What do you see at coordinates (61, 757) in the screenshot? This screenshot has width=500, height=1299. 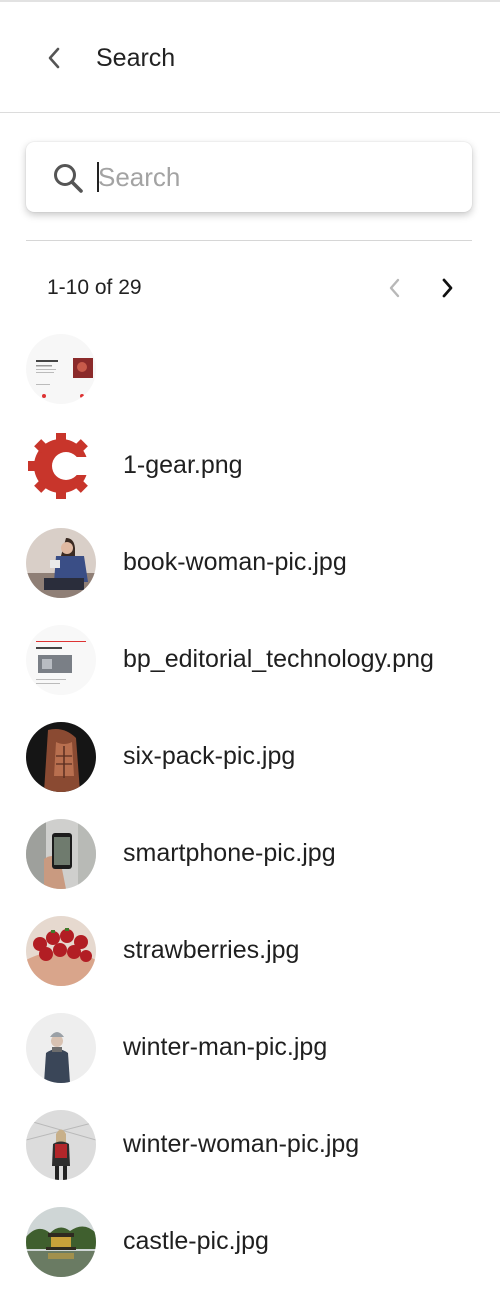 I see `fitness-photo-thumbnail` at bounding box center [61, 757].